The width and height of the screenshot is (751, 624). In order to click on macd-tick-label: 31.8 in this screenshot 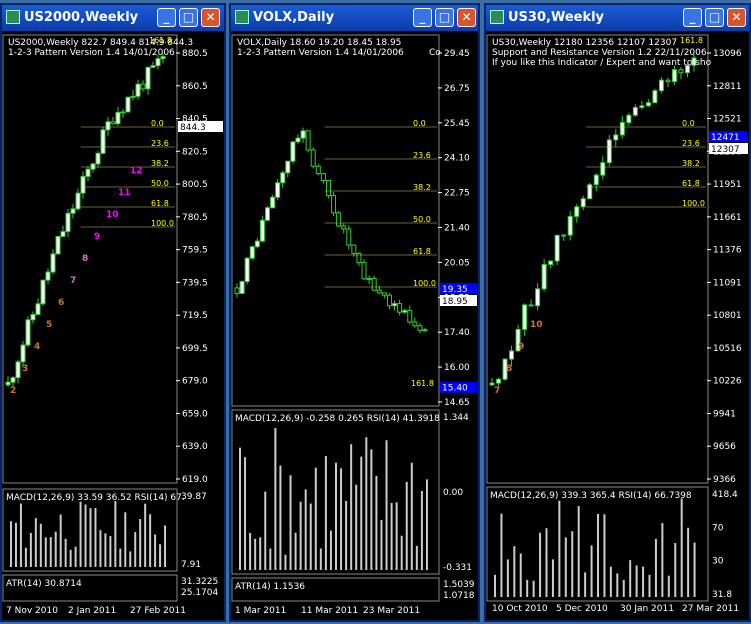, I will do `click(722, 595)`.